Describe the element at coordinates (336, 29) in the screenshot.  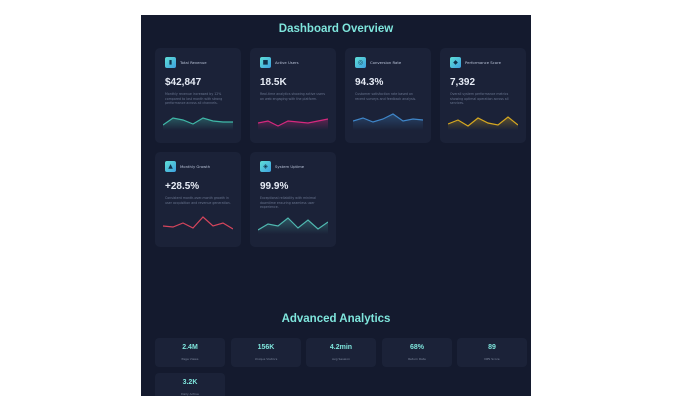
I see `page-title: Dashboard Overview` at that location.